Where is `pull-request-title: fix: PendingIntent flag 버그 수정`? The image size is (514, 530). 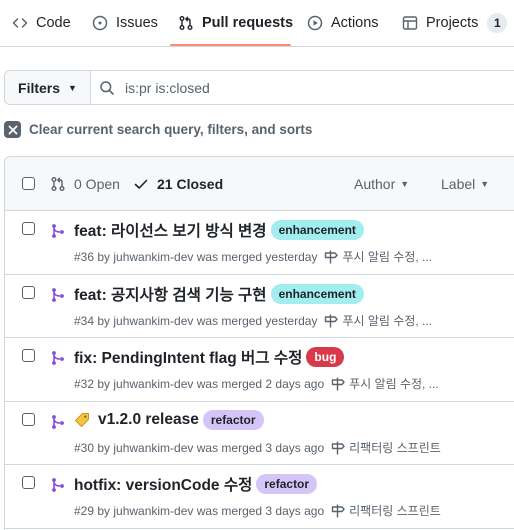
pull-request-title: fix: PendingIntent flag 버그 수정 is located at coordinates (188, 357).